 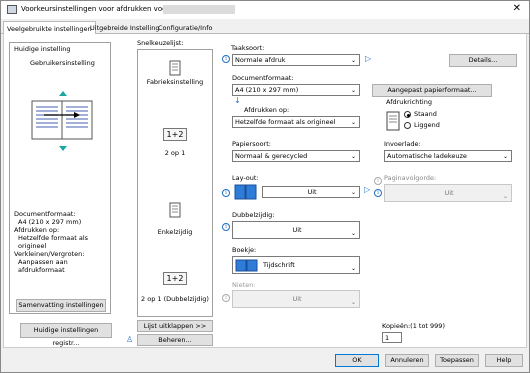 What do you see at coordinates (296, 156) in the screenshot?
I see `paper-type-select: Normaal & gerecycled ⌄` at bounding box center [296, 156].